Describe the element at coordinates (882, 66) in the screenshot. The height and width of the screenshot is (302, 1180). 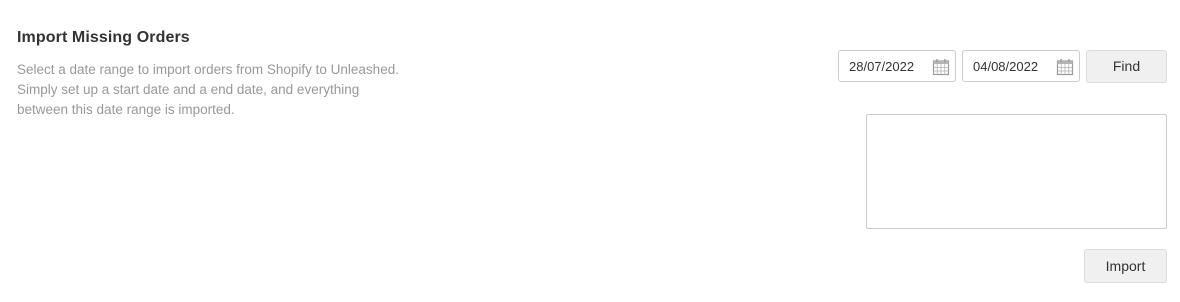
I see `start-date-value: 28/07/2022` at that location.